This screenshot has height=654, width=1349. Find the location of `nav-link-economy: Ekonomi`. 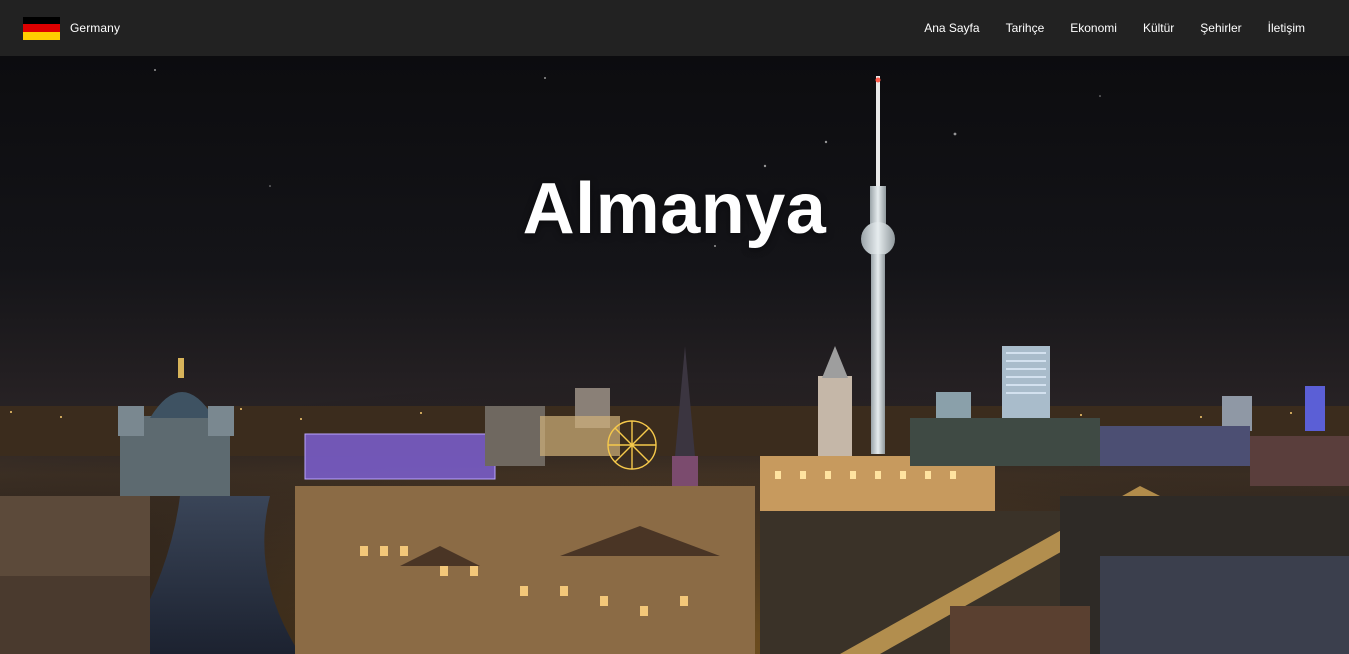

nav-link-economy: Ekonomi is located at coordinates (1093, 28).